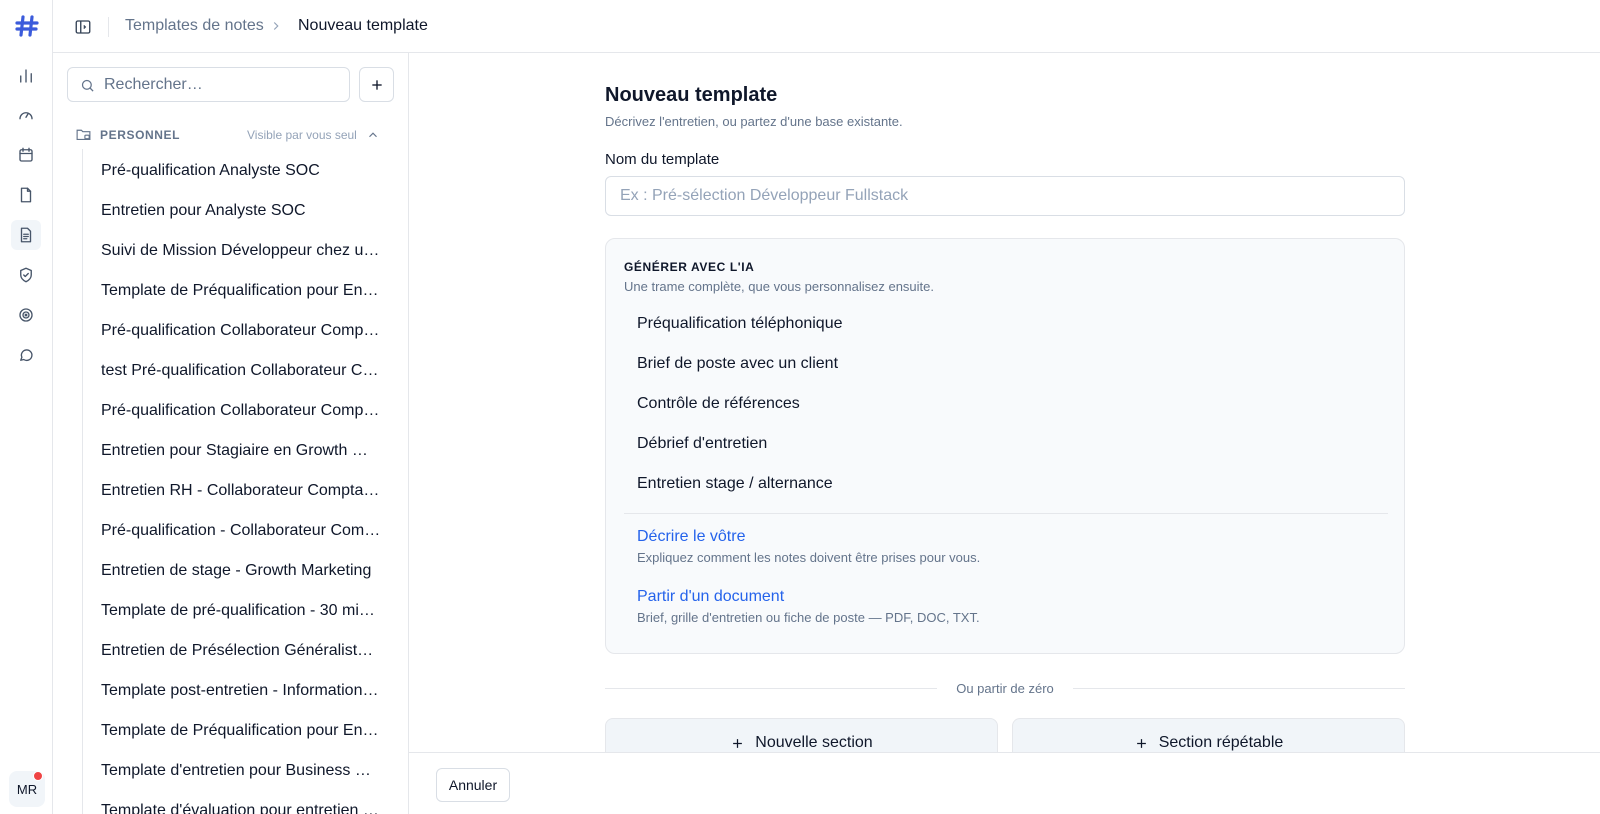  Describe the element at coordinates (662, 159) in the screenshot. I see `template-name-label: Nom du template` at that location.